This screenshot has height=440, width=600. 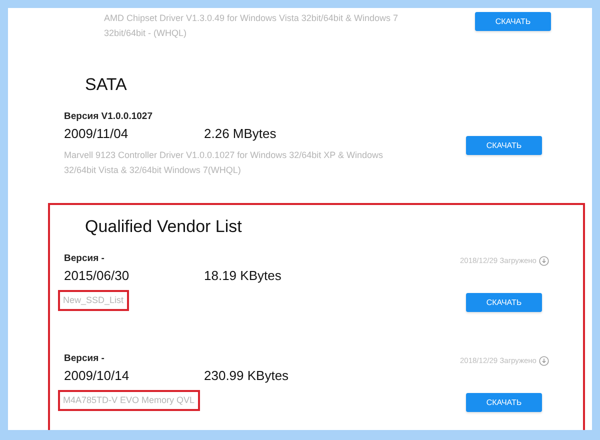 What do you see at coordinates (129, 400) in the screenshot?
I see `file-description: M4A785TD-V EVO Memory QVL` at bounding box center [129, 400].